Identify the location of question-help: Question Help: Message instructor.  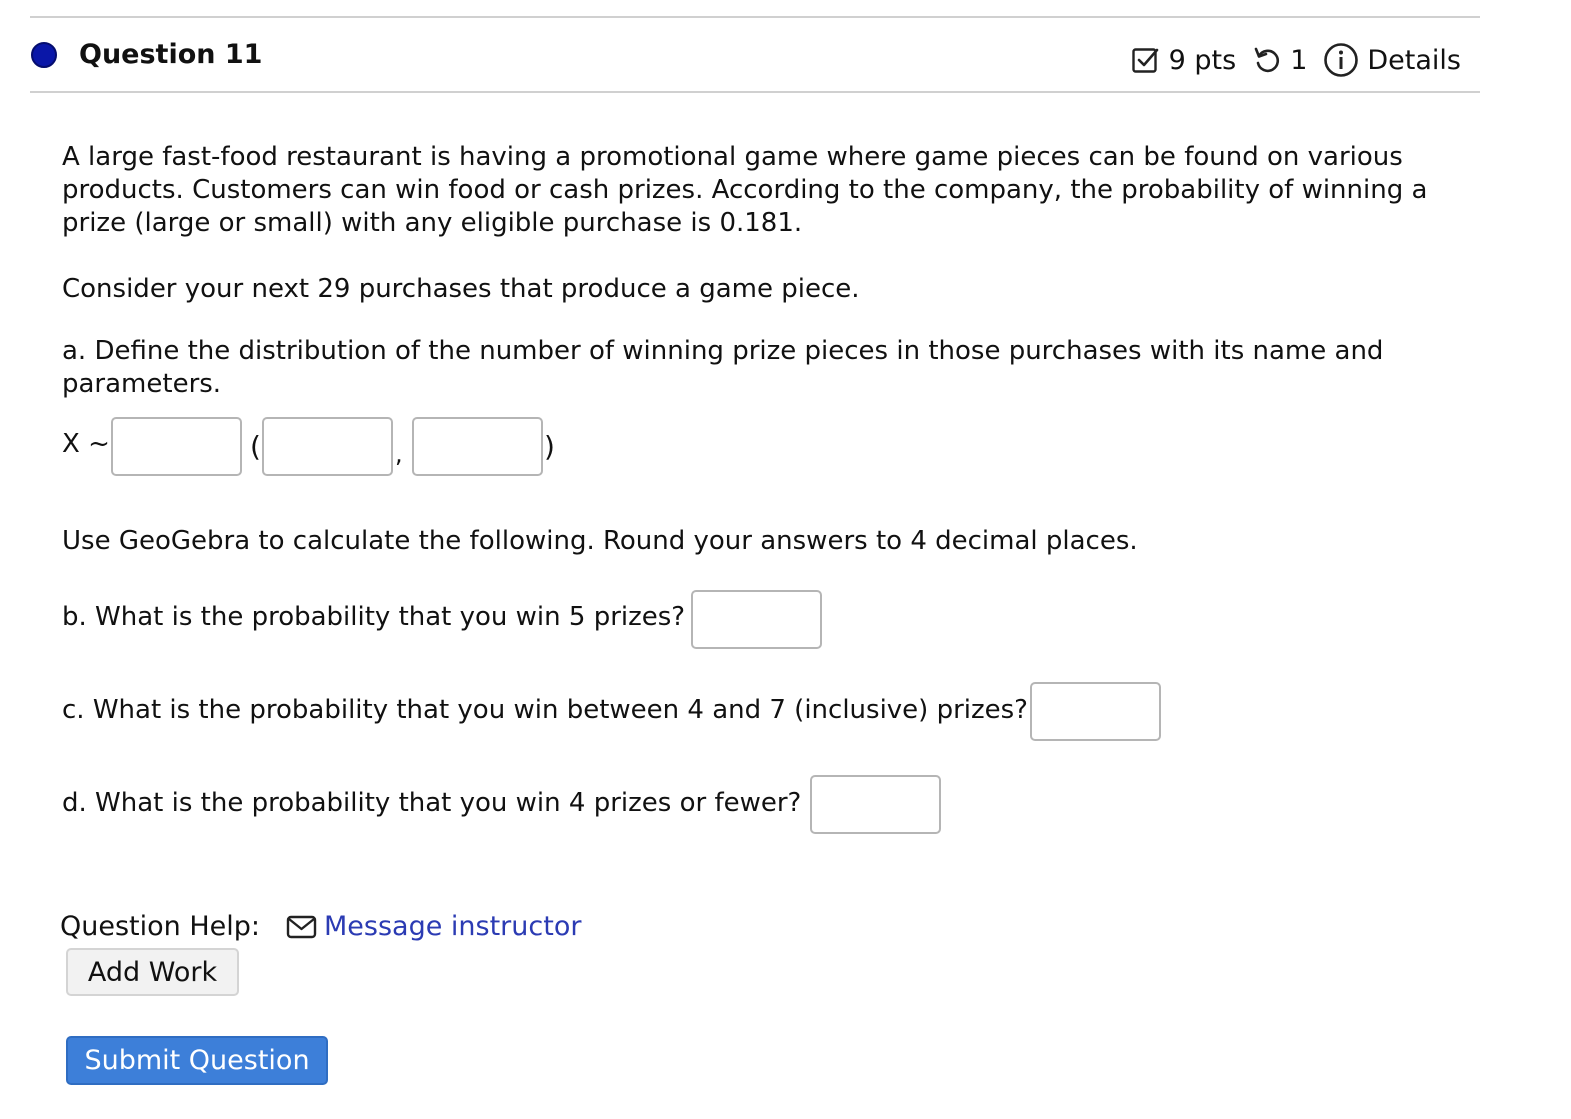
(320, 927).